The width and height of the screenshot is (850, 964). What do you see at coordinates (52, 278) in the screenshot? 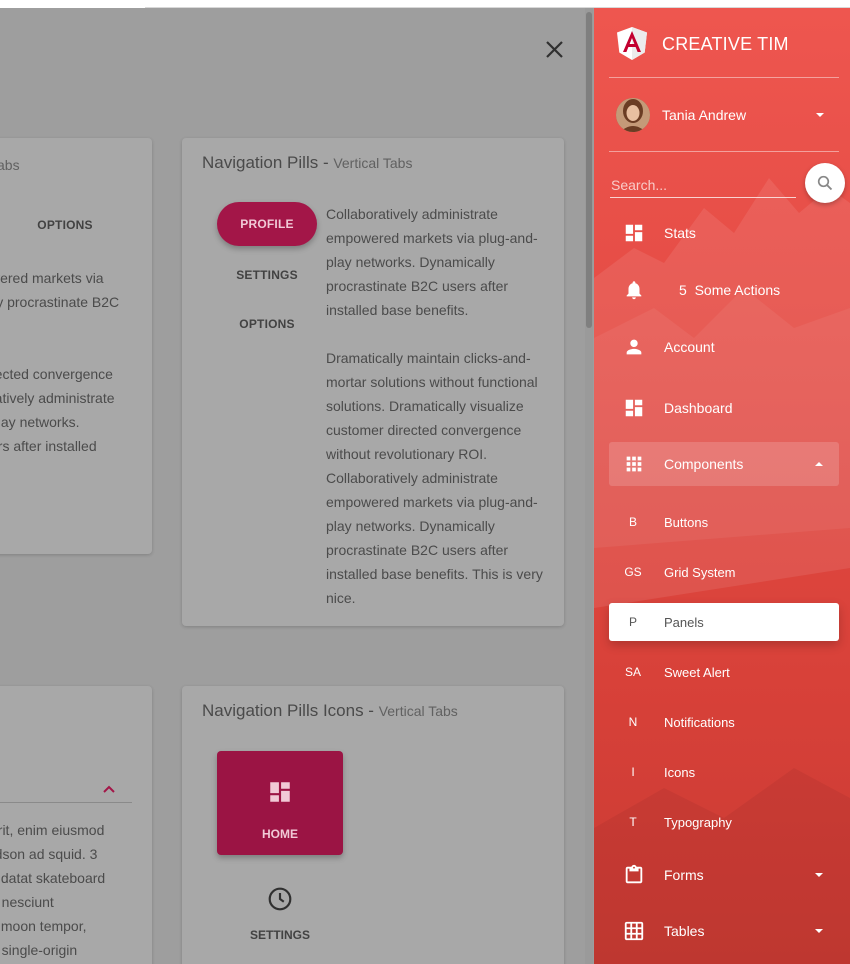
I see `card-text-line: wered markets via` at bounding box center [52, 278].